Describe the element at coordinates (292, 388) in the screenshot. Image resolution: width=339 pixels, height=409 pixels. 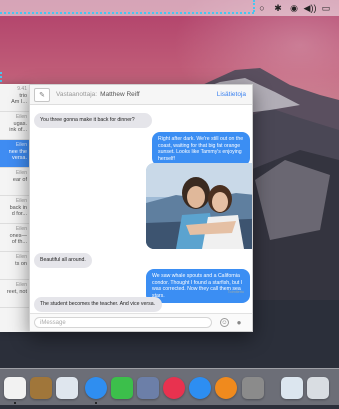
I see `downloads-icon` at that location.